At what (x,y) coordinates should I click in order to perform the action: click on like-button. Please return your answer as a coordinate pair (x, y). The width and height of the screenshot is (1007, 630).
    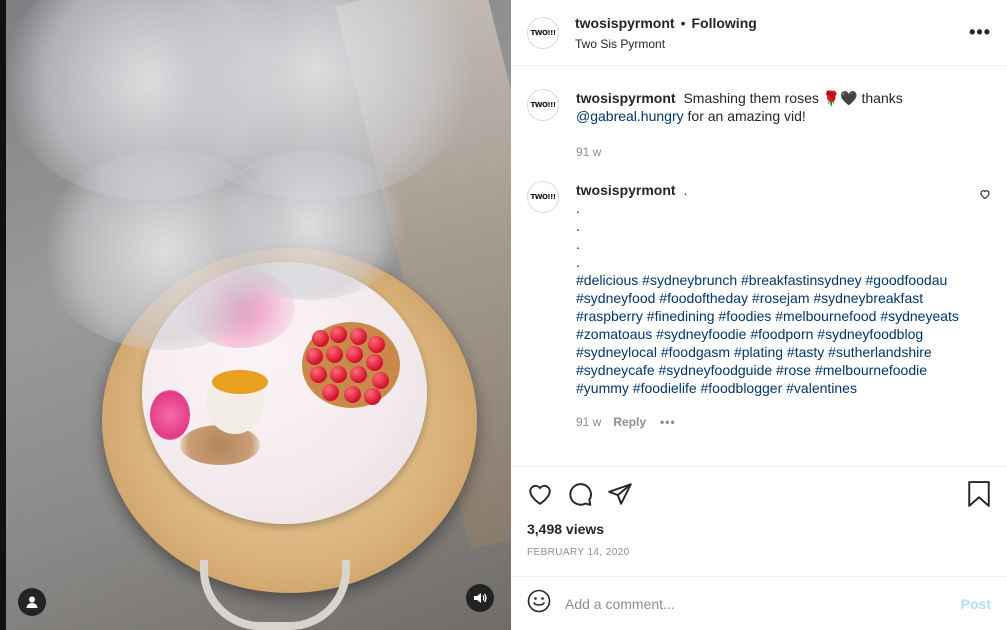
    Looking at the image, I should click on (540, 496).